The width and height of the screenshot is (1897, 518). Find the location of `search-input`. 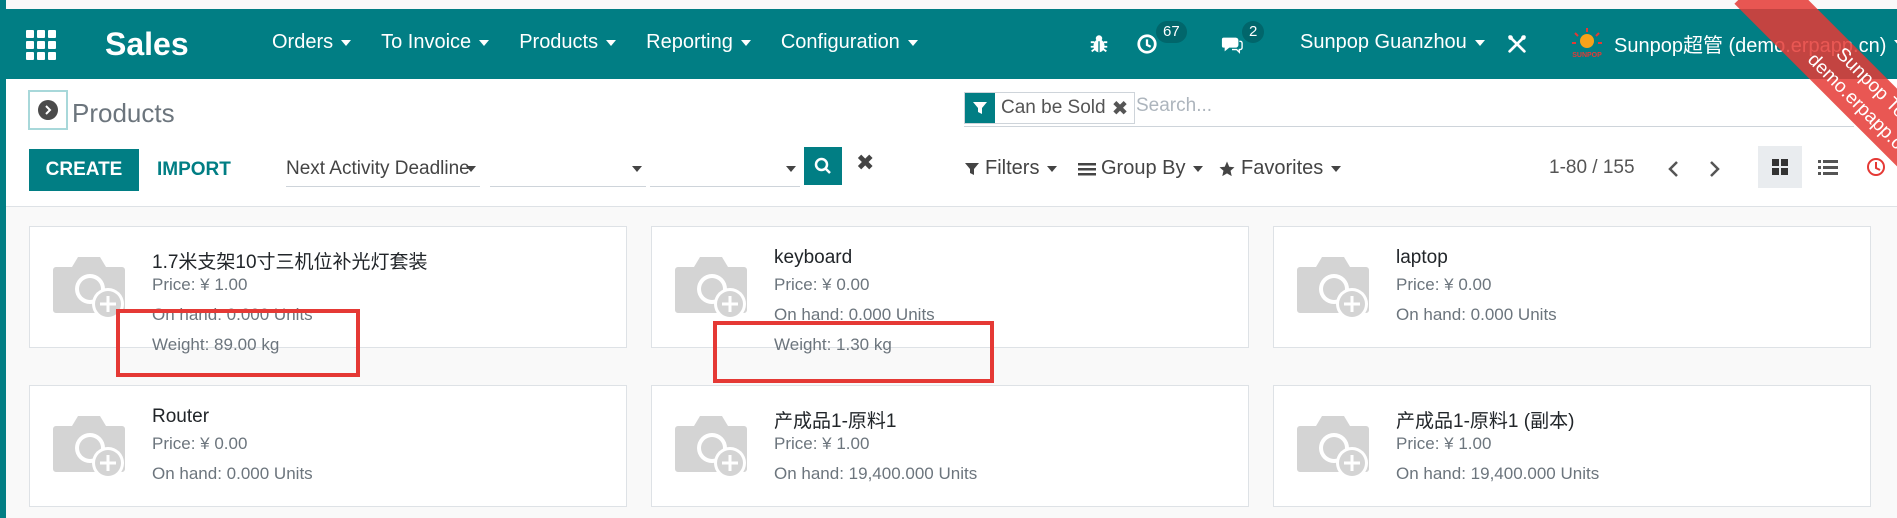

search-input is located at coordinates (1486, 106).